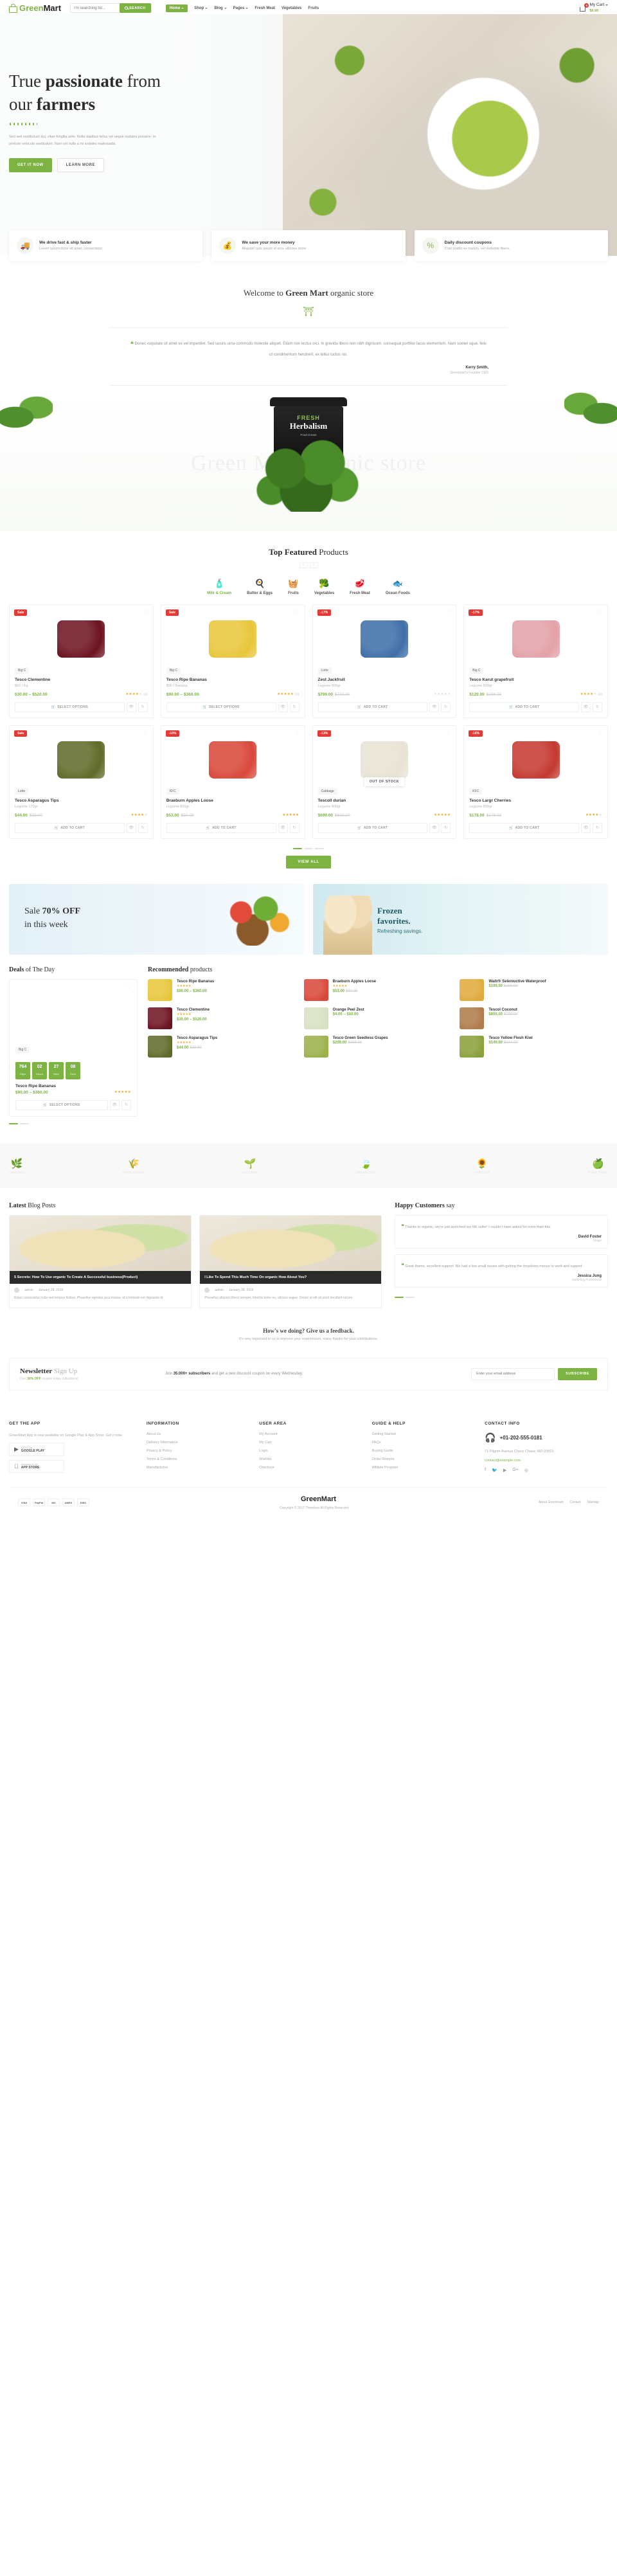 The height and width of the screenshot is (2576, 617). Describe the element at coordinates (196, 1468) in the screenshot. I see `footer-link: Manufactures` at that location.